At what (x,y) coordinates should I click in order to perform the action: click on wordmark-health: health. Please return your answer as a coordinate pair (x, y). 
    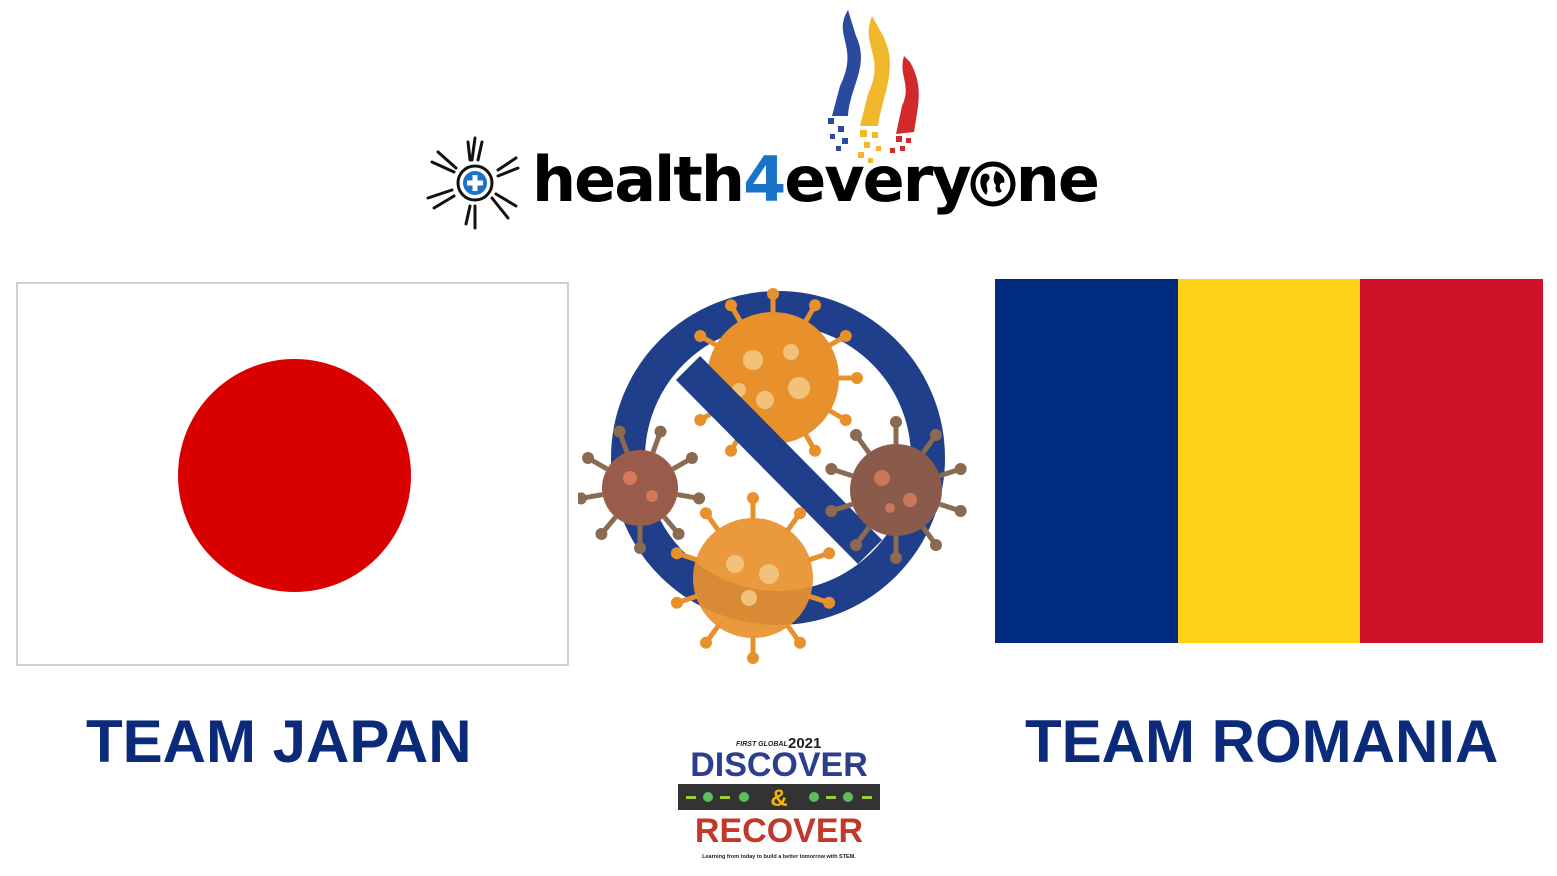
    Looking at the image, I should click on (638, 179).